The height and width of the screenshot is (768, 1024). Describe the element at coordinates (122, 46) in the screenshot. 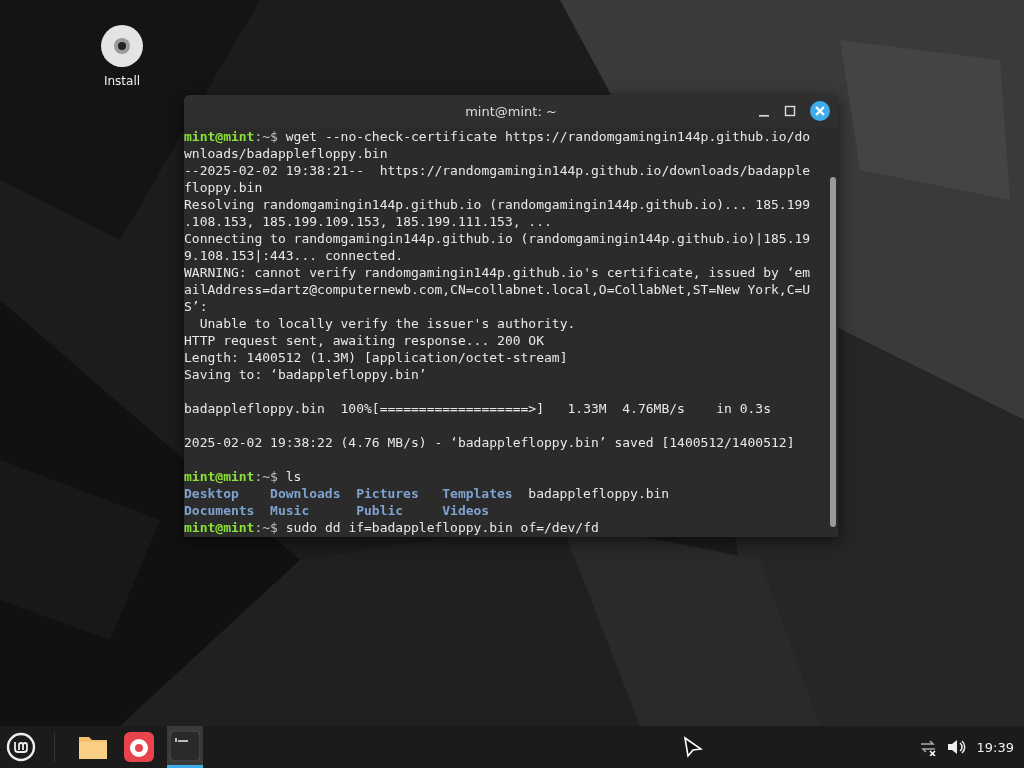

I see `disc-icon` at that location.